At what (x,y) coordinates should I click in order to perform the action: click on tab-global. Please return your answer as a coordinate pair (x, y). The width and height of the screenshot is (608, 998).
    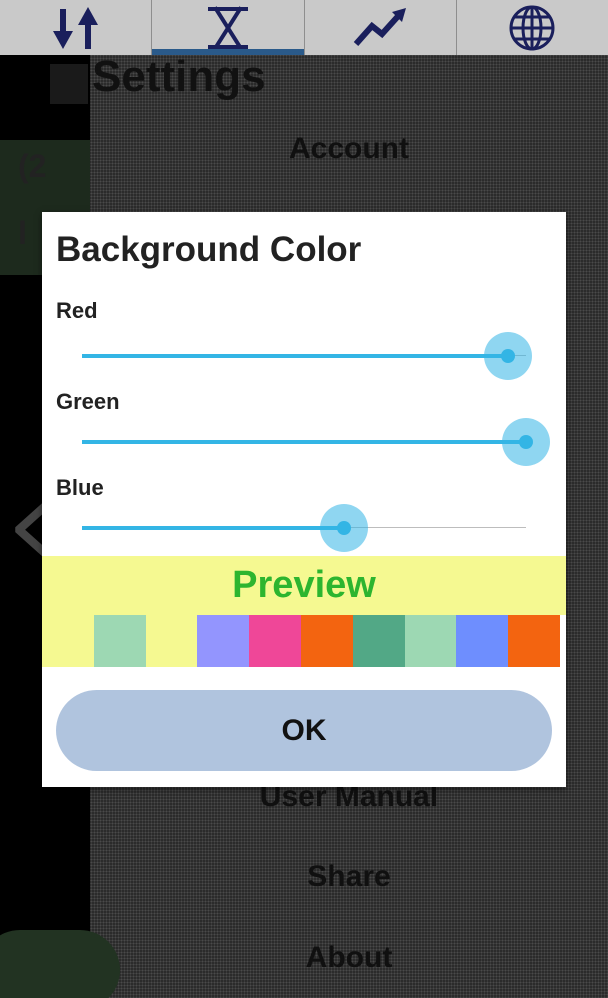
    Looking at the image, I should click on (532, 27).